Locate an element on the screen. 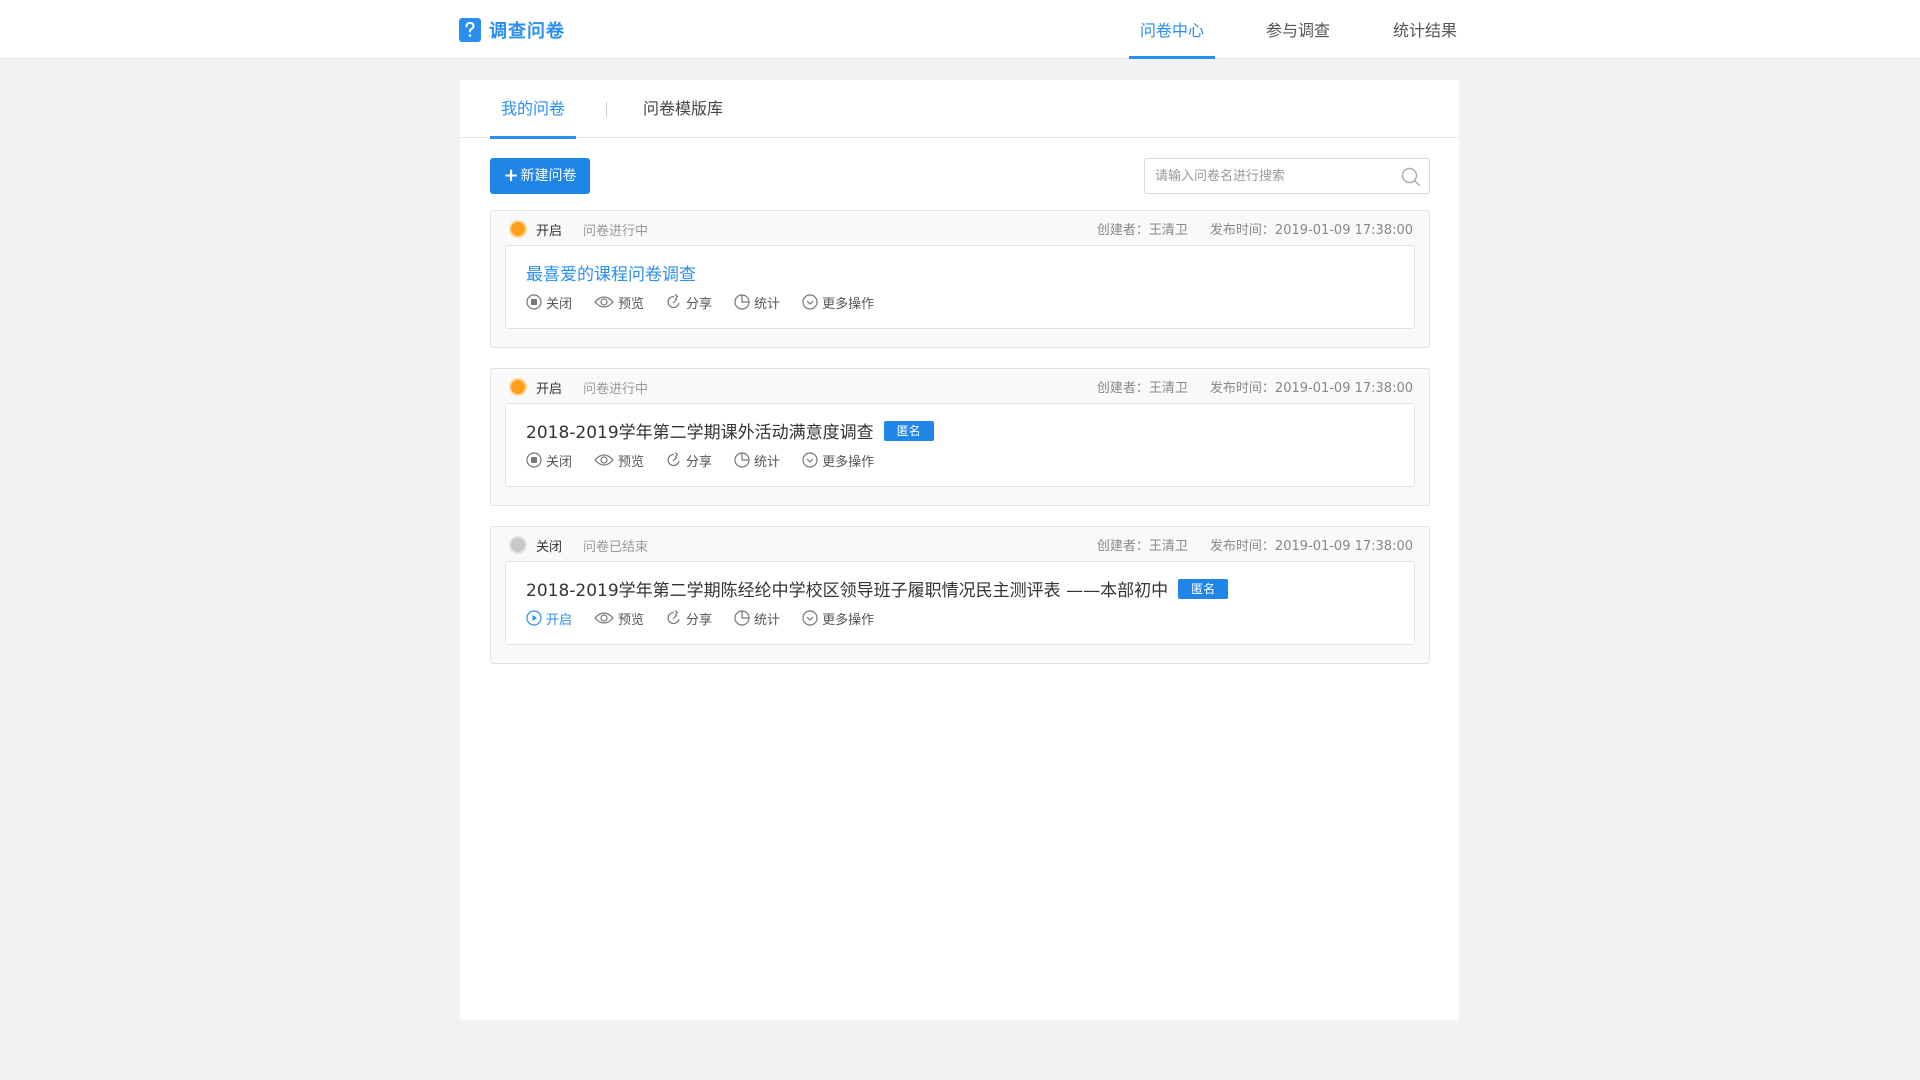  plus-icon: + is located at coordinates (511, 175).